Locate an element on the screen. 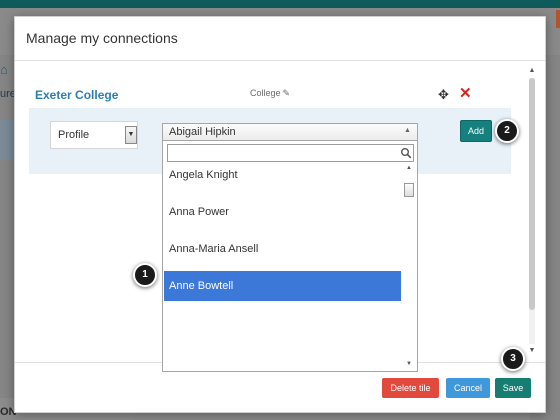 This screenshot has height=420, width=560. modal-scrollbar: ▲ ▼ is located at coordinates (532, 211).